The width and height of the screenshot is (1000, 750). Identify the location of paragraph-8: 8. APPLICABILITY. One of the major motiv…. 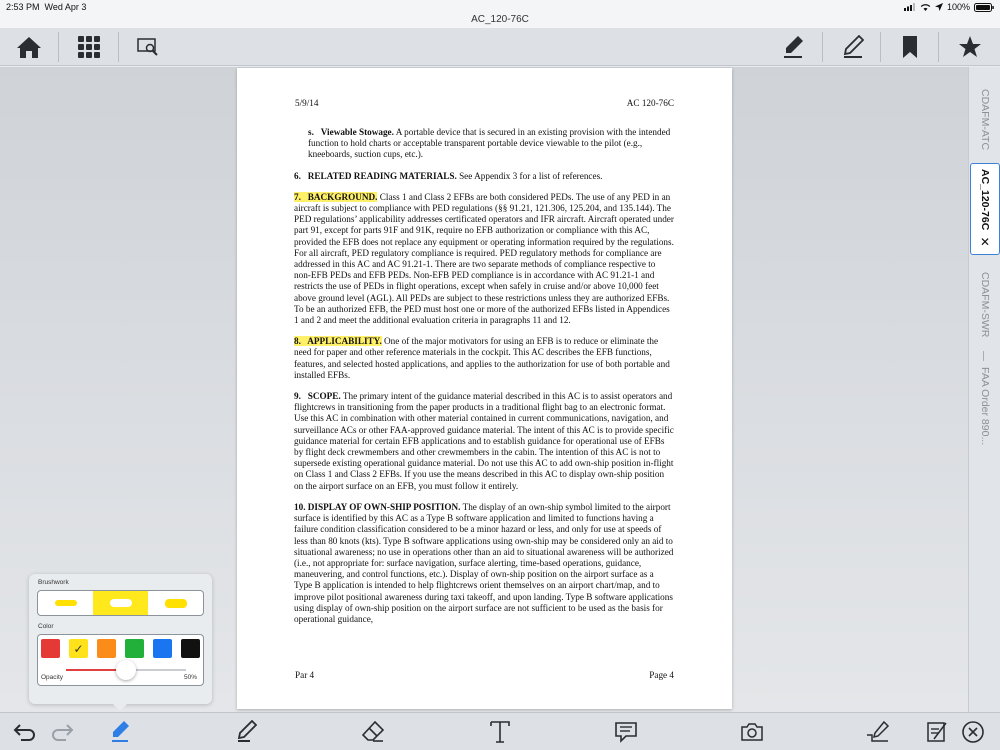
(484, 358).